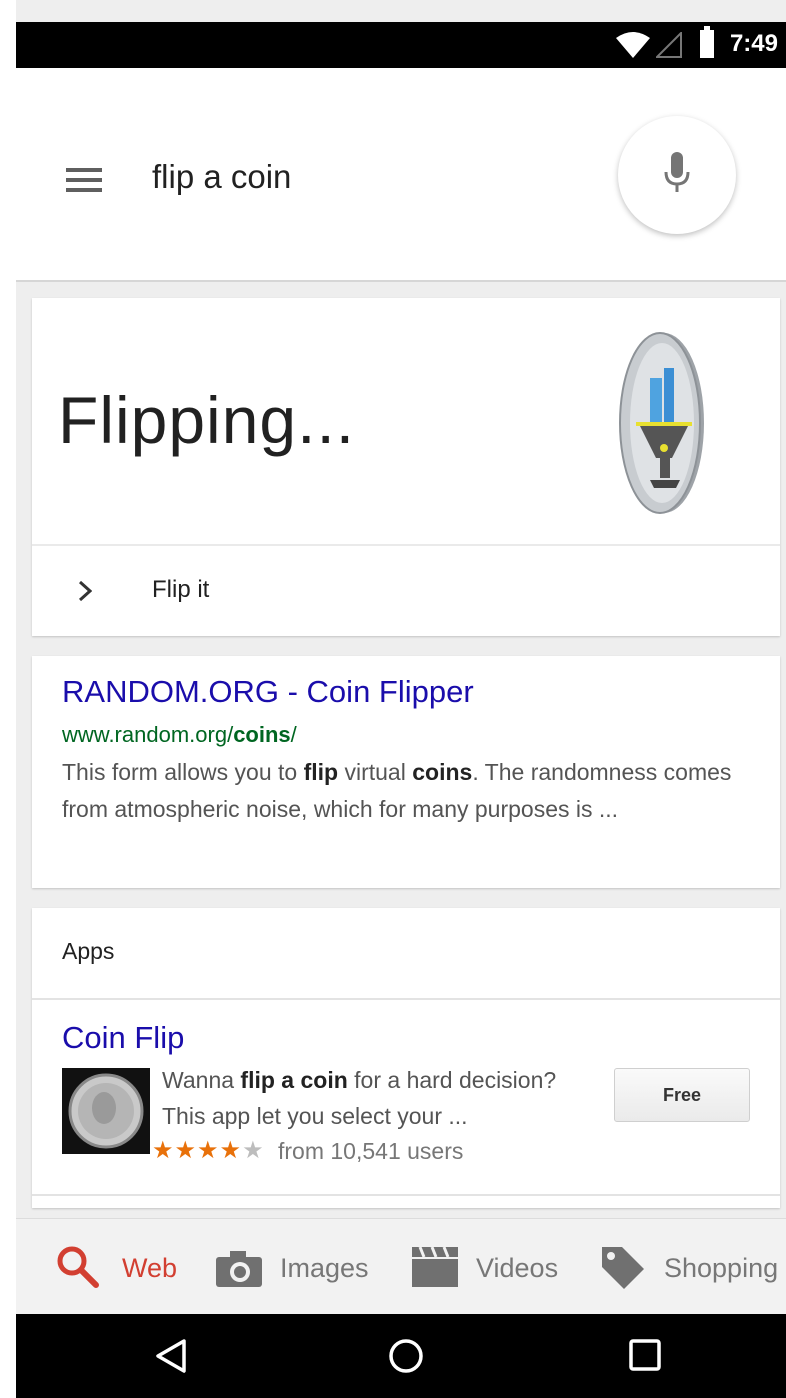 This screenshot has width=786, height=1398. What do you see at coordinates (293, 734) in the screenshot?
I see `url-suffix: /` at bounding box center [293, 734].